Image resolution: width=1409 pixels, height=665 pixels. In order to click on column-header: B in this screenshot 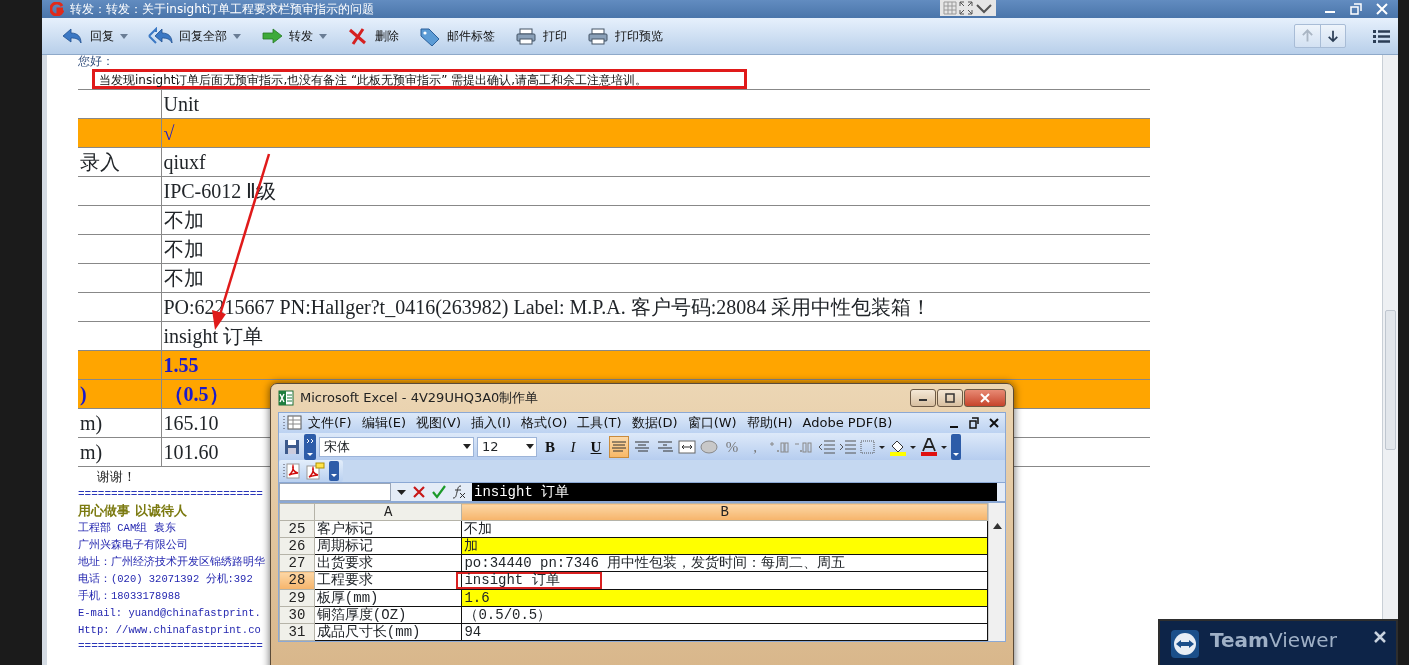, I will do `click(724, 512)`.